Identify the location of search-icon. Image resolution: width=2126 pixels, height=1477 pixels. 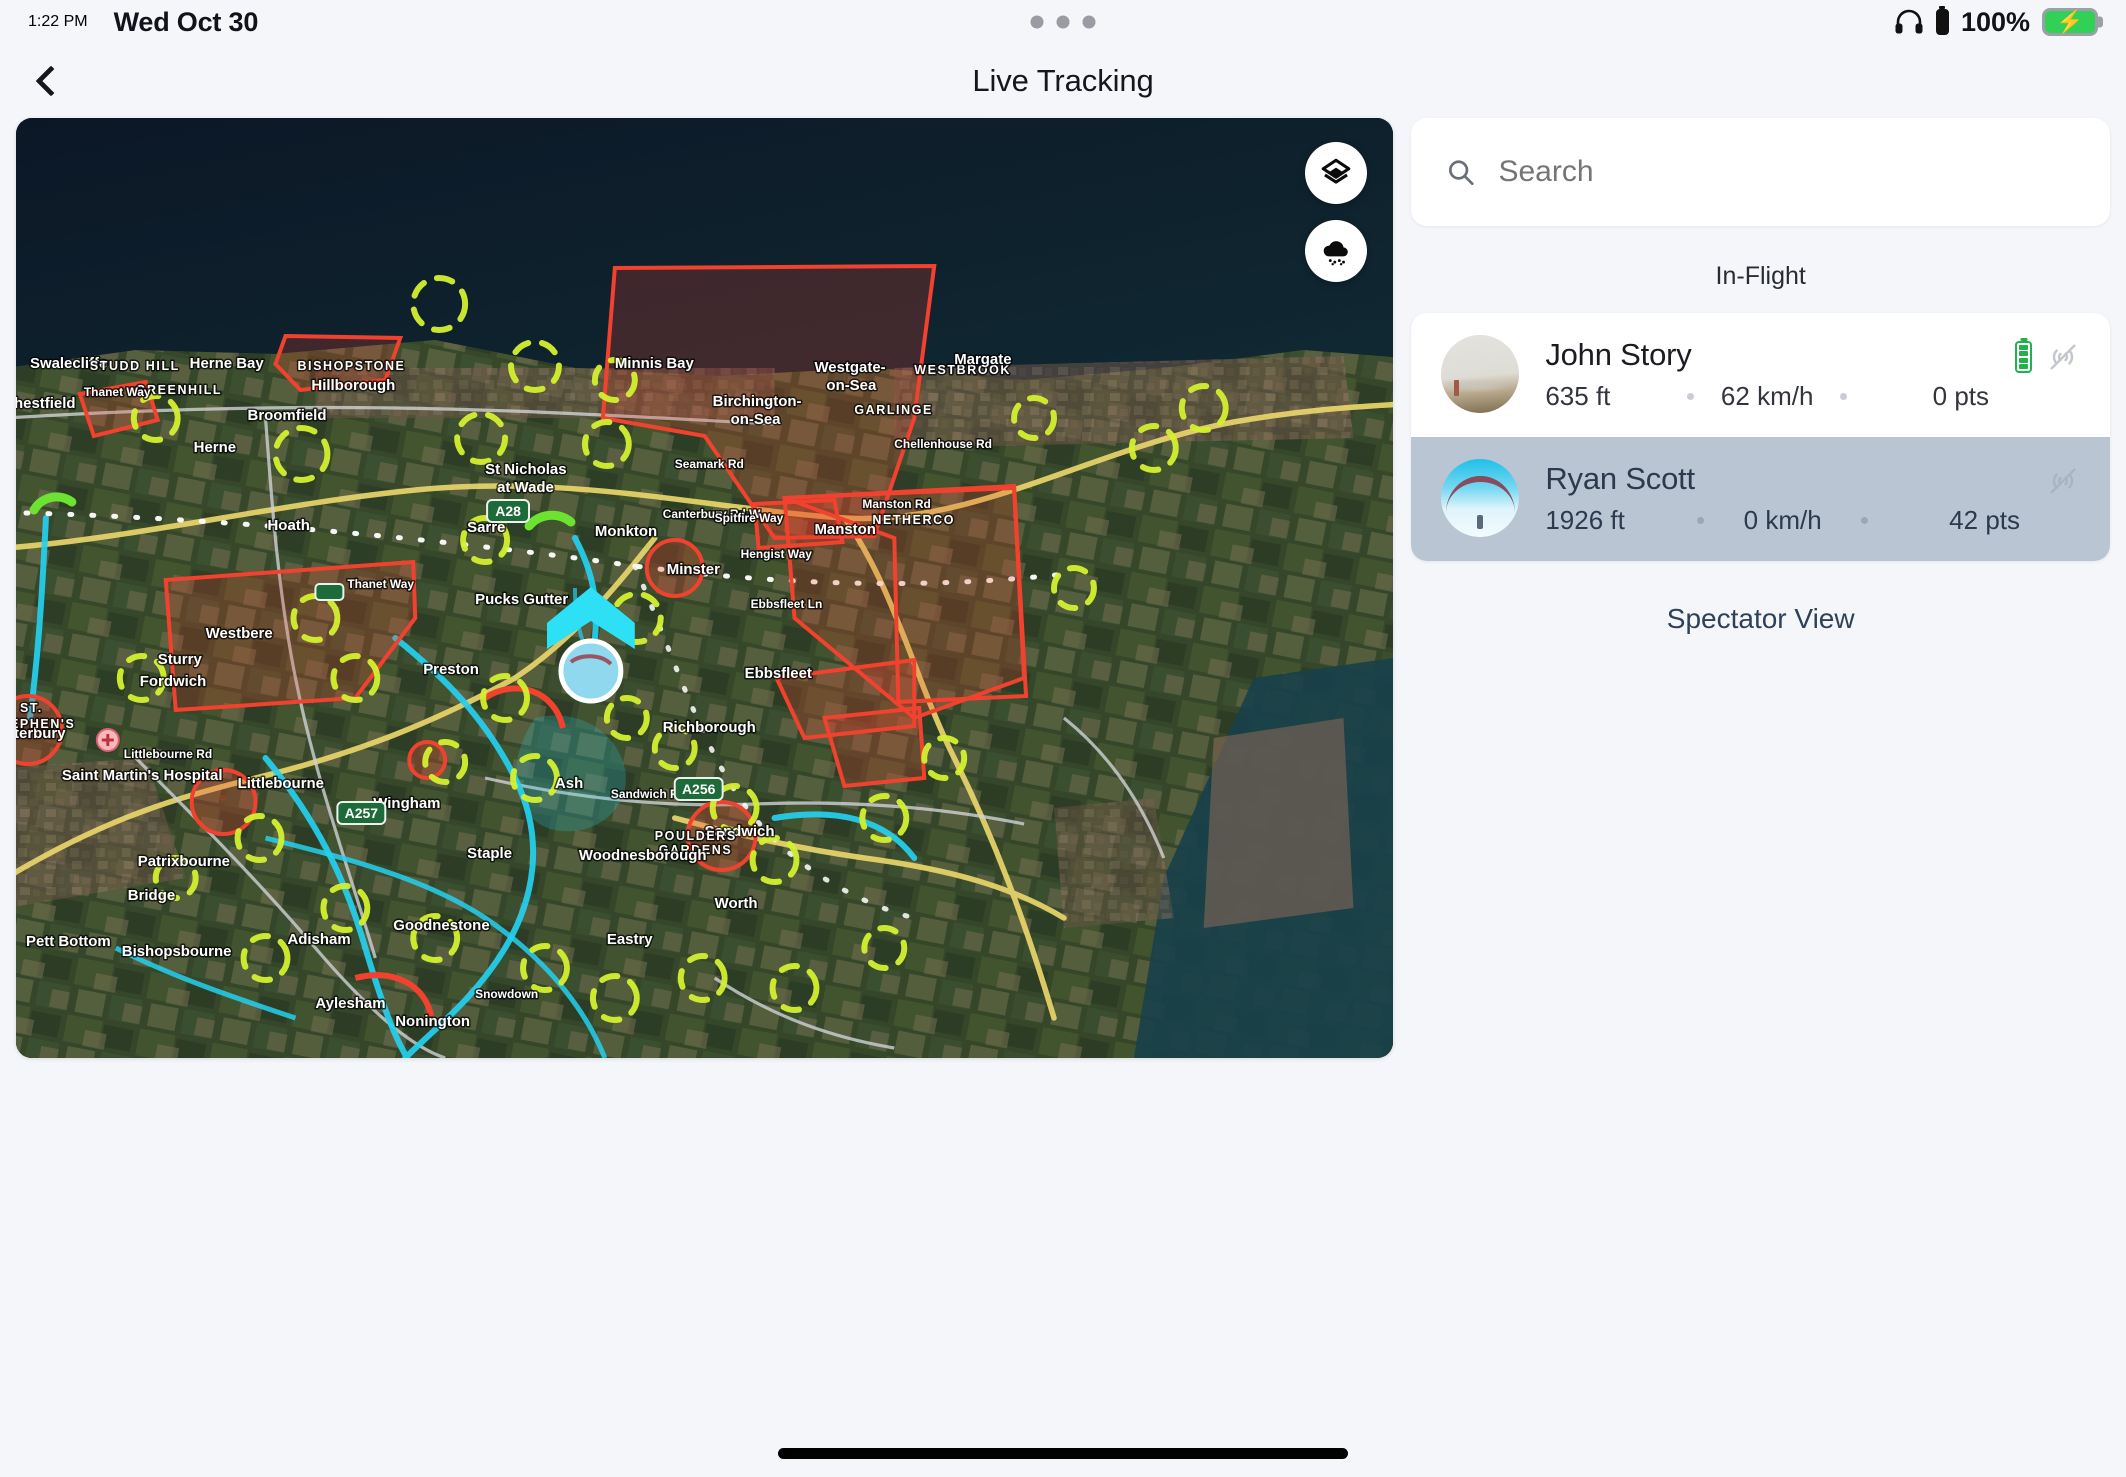
(1461, 173).